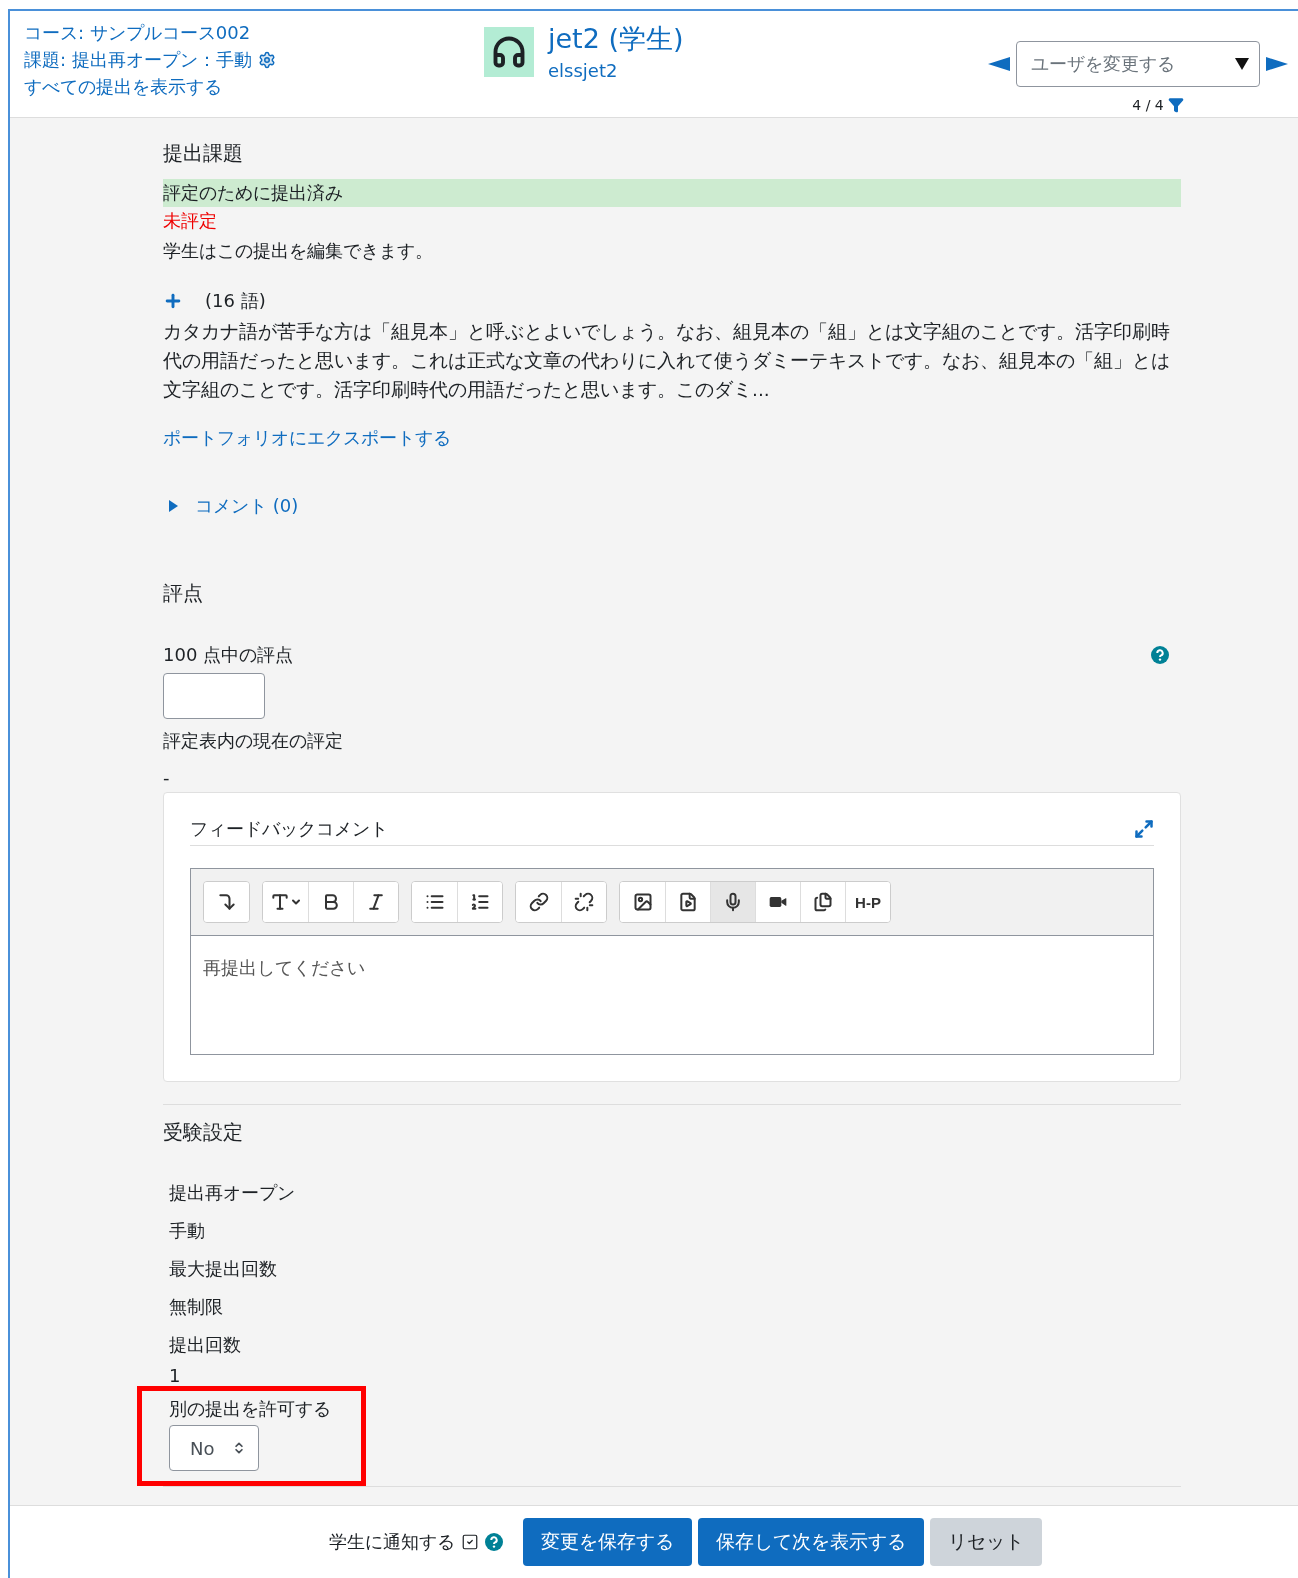 The image size is (1298, 1578). What do you see at coordinates (205, 1345) in the screenshot?
I see `setting-text: 提出回数` at bounding box center [205, 1345].